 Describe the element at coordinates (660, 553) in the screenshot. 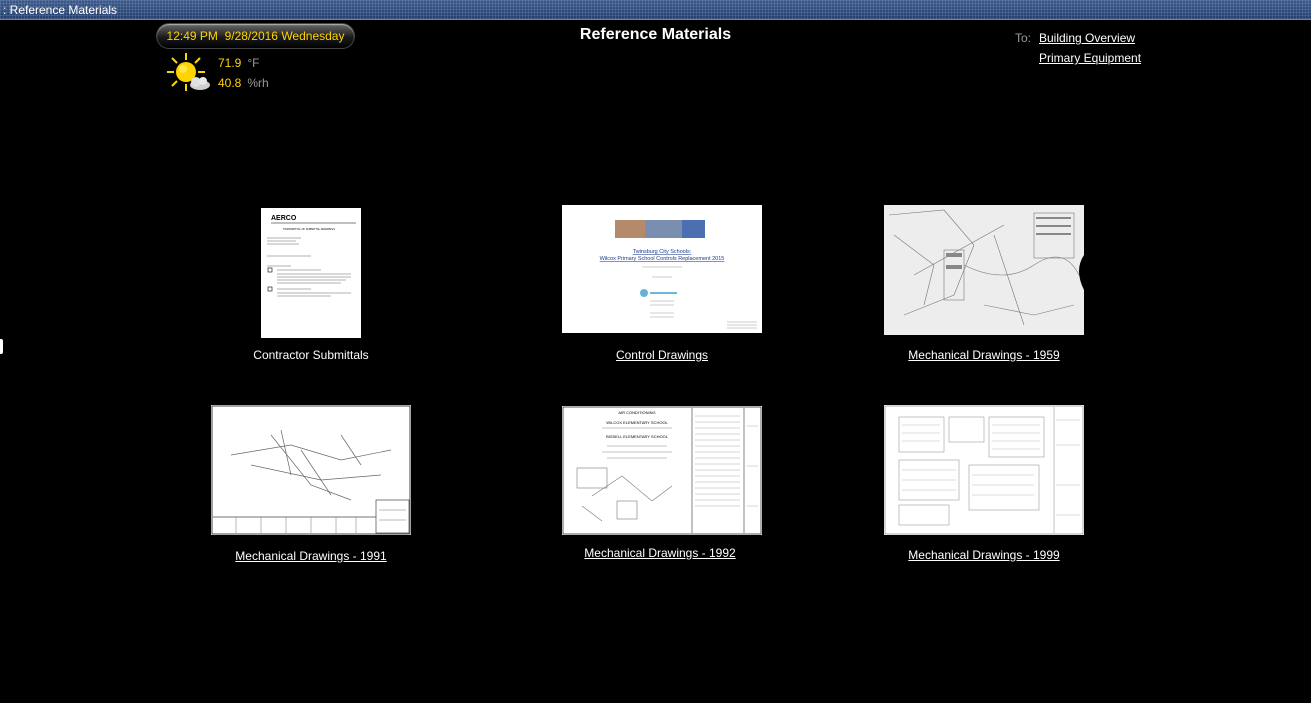

I see `link-mechanical-drawings-1992: Mechanical Drawings - 1992` at that location.